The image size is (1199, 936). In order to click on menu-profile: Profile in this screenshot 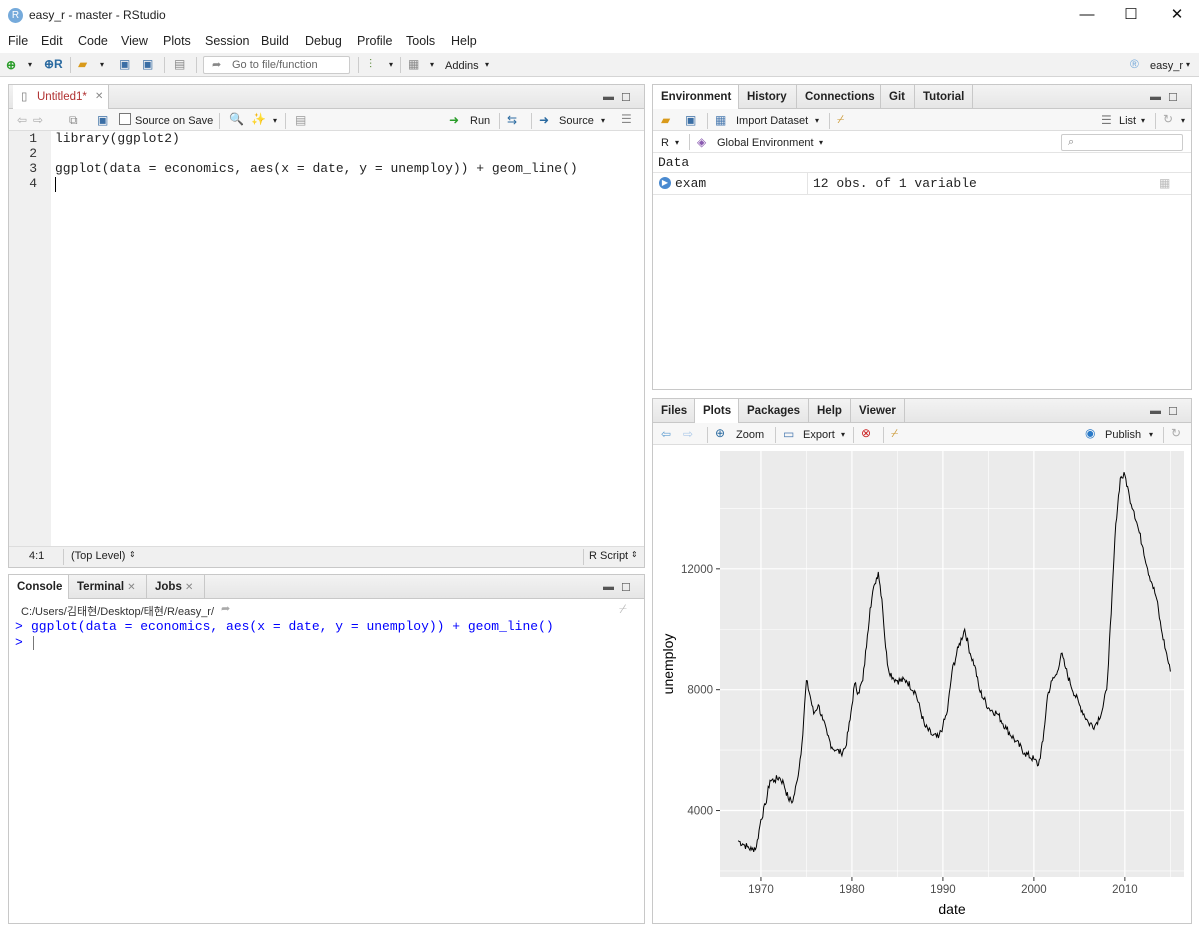, I will do `click(374, 41)`.